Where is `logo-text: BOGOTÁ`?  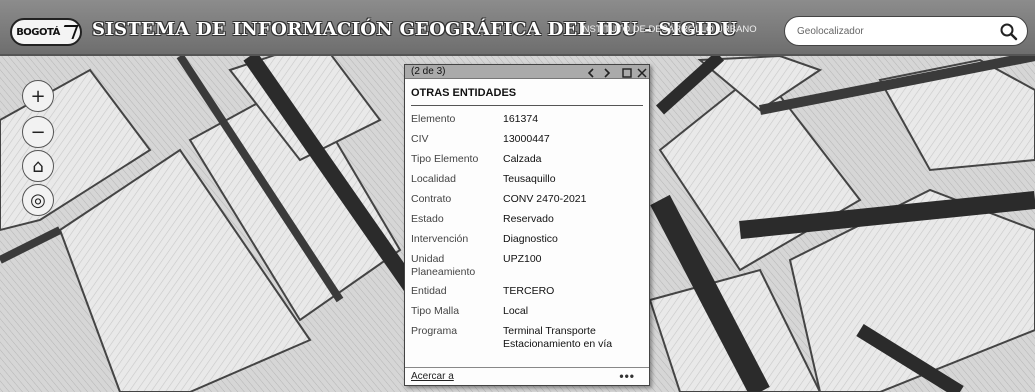
logo-text: BOGOTÁ is located at coordinates (38, 32).